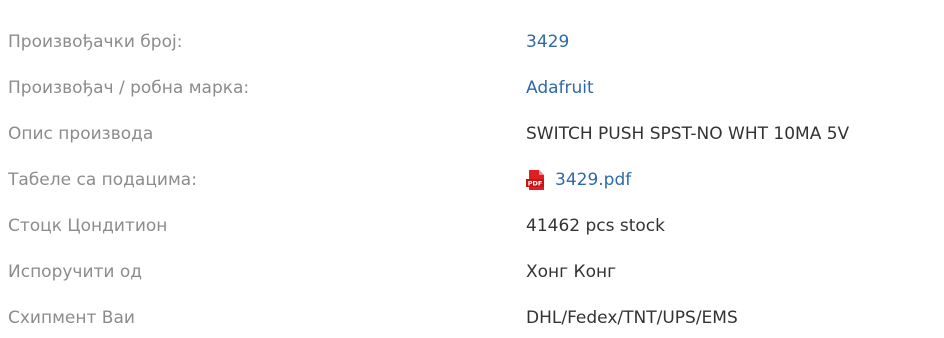  Describe the element at coordinates (560, 88) in the screenshot. I see `manufacturer-link: Adafruit` at that location.